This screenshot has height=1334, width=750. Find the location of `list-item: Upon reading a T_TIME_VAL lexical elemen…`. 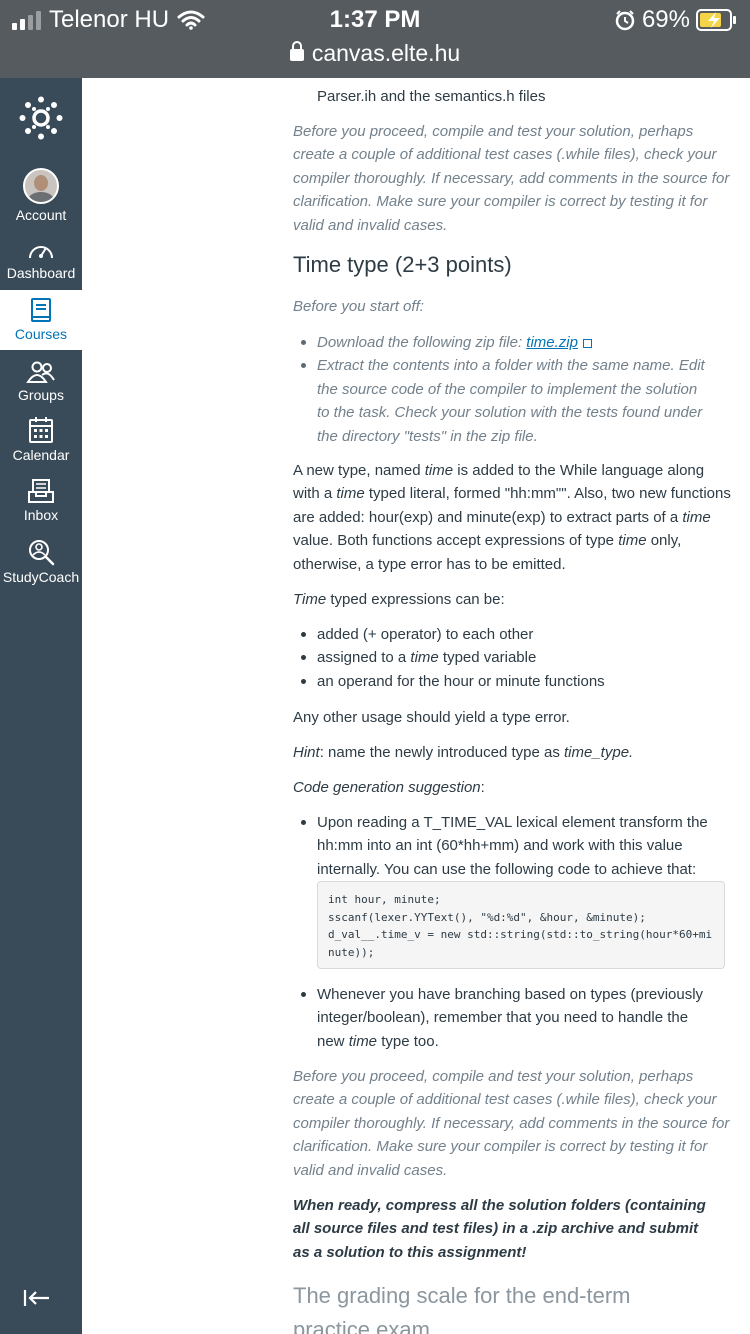

list-item: Upon reading a T_TIME_VAL lexical elemen… is located at coordinates (503, 846).